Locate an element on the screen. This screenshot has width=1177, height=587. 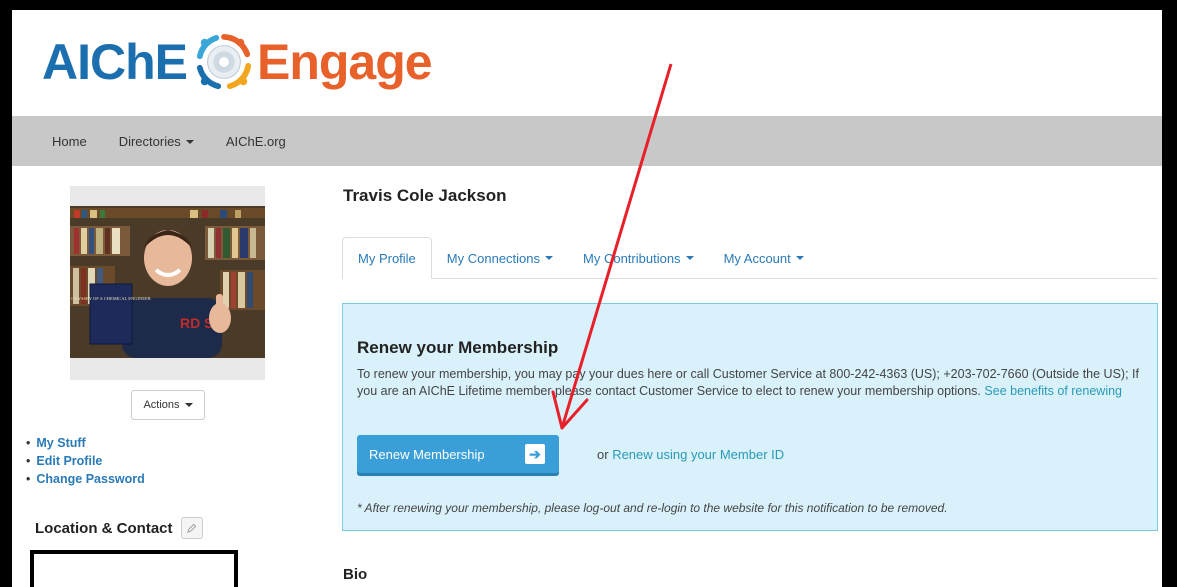
book-title-text: ODYSSEY OF A CHEMICAL ENGINEER is located at coordinates (110, 298).